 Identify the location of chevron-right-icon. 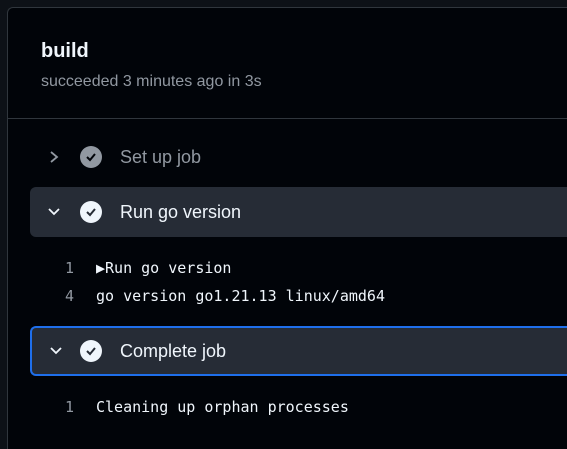
(54, 157).